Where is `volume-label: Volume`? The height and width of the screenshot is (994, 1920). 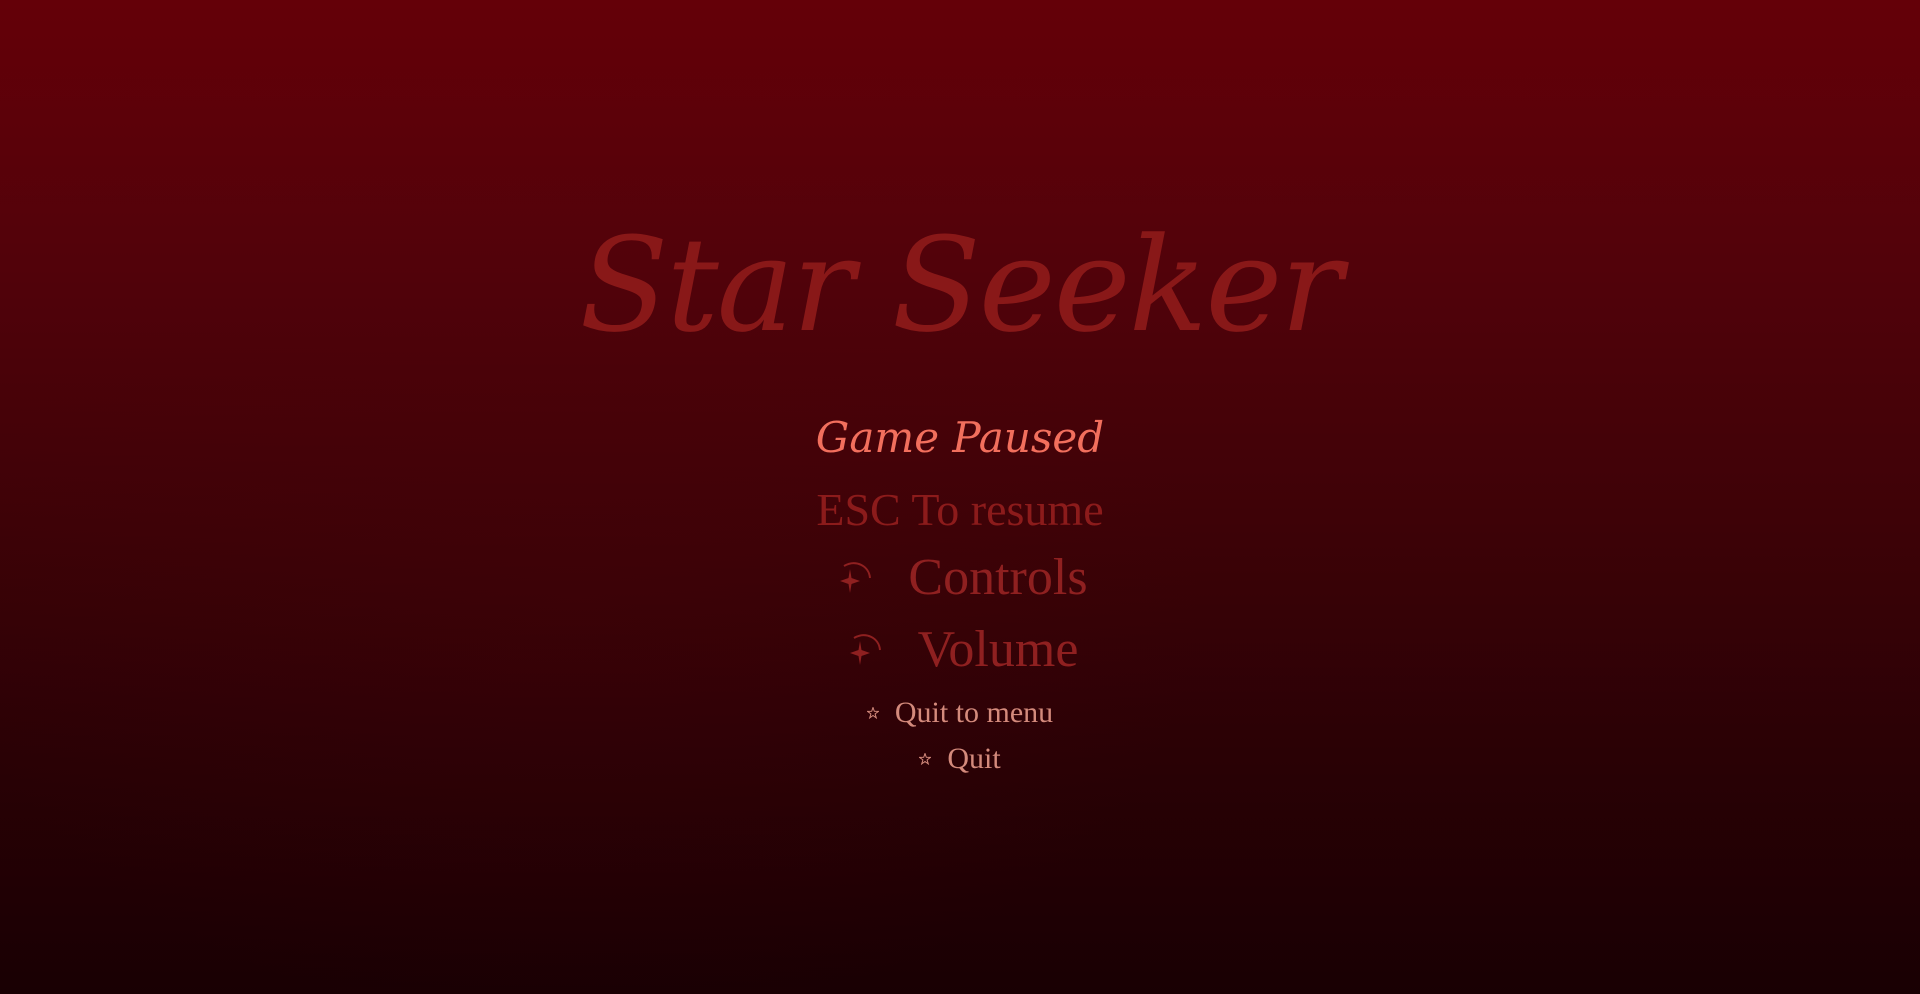
volume-label: Volume is located at coordinates (998, 649).